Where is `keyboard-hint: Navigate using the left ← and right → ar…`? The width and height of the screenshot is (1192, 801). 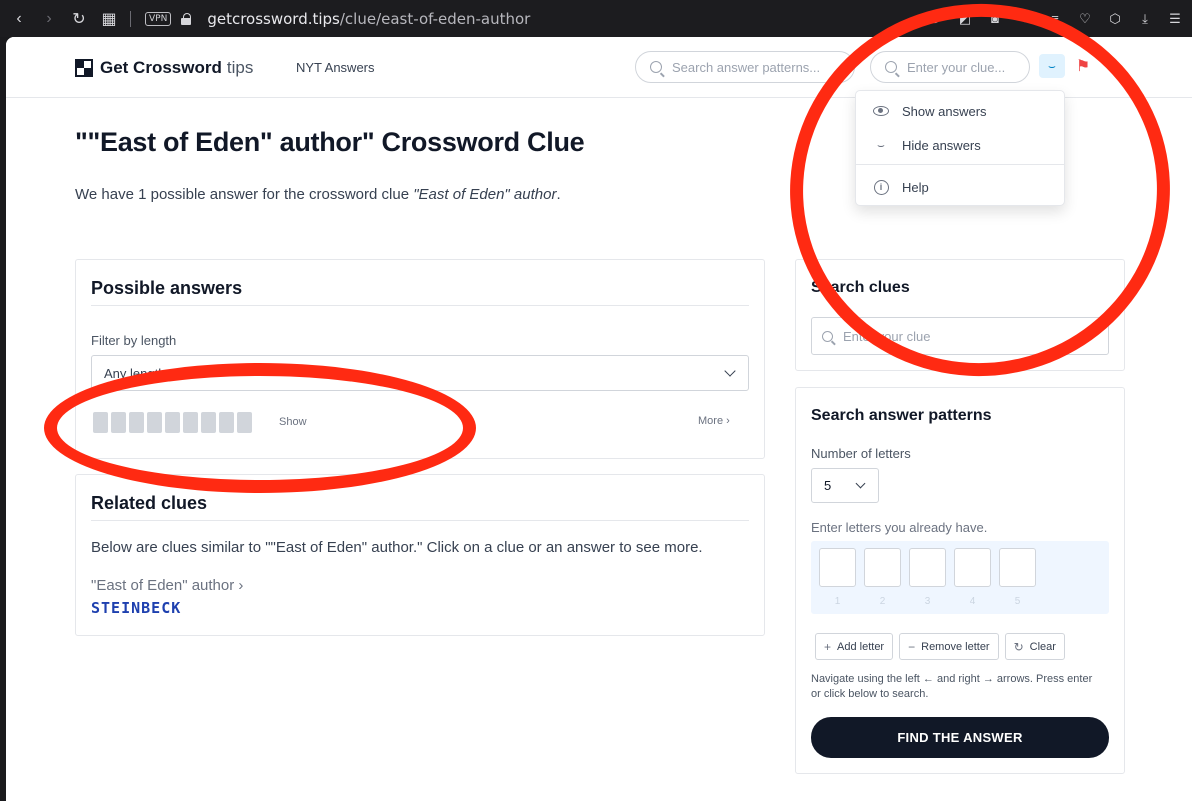 keyboard-hint: Navigate using the left ← and right → ar… is located at coordinates (952, 686).